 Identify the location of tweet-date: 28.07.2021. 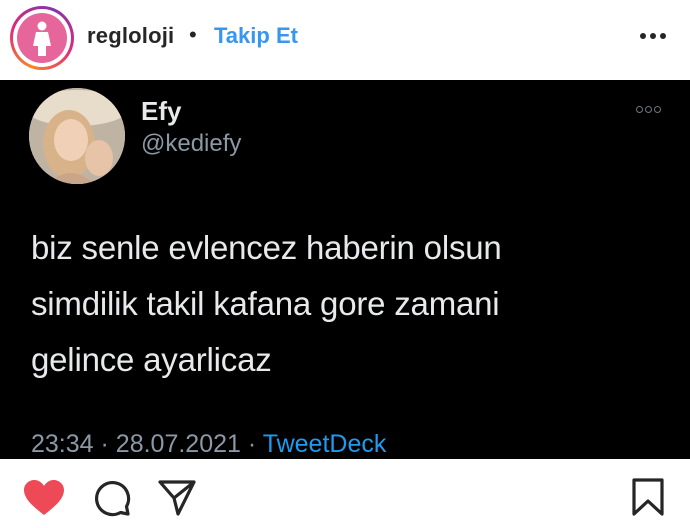
(178, 444).